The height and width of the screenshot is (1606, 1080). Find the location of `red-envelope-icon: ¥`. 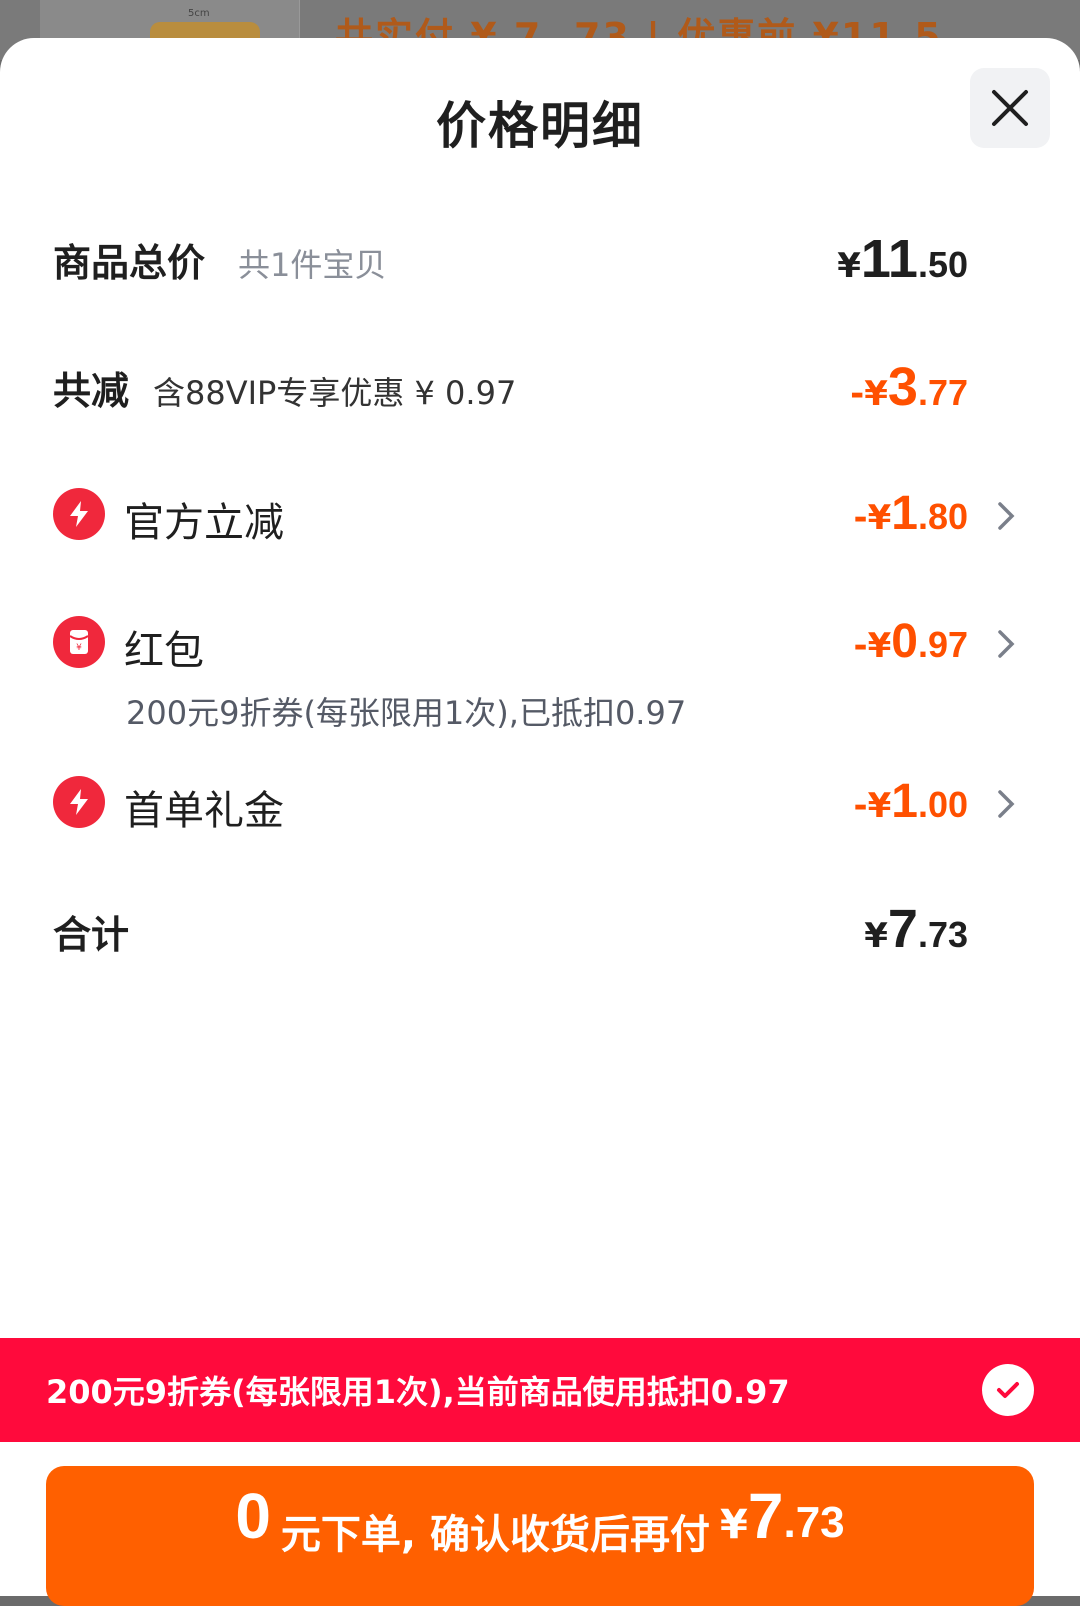

red-envelope-icon: ¥ is located at coordinates (79, 642).